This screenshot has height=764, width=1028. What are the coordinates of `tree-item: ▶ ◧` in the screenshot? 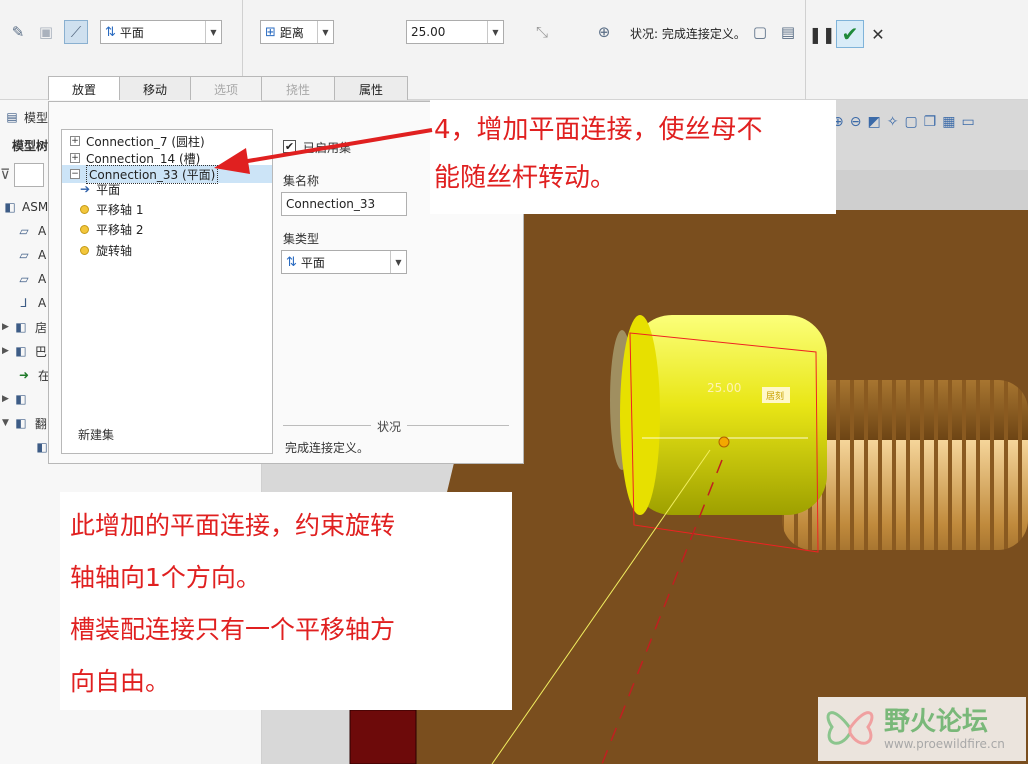 It's located at (18, 399).